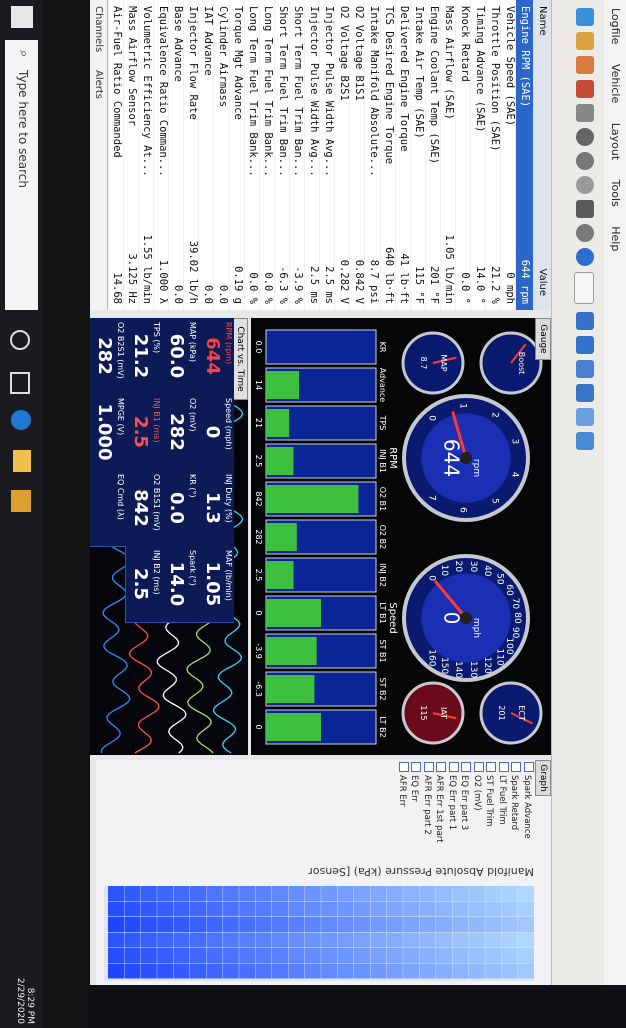 This screenshot has width=626, height=1028. I want to click on graph-series-item: AFR Err 1st part, so click(440, 809).